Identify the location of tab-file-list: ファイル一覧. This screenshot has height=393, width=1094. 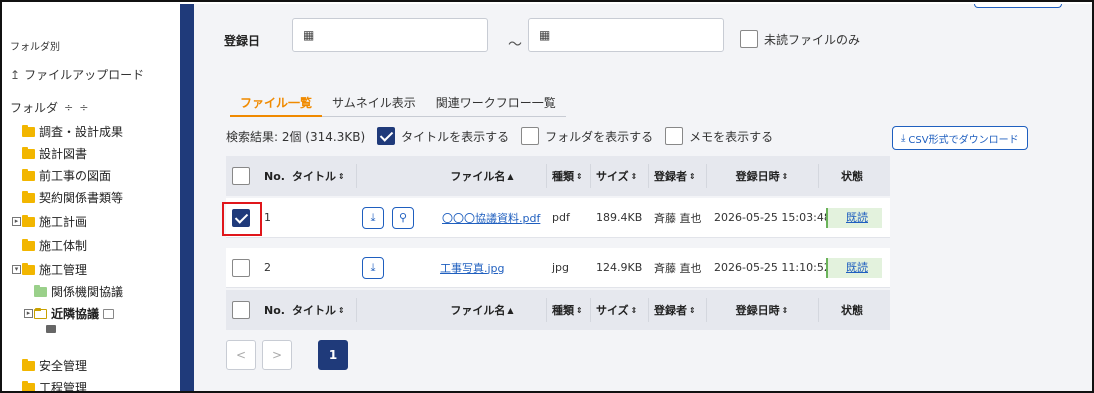
(276, 104).